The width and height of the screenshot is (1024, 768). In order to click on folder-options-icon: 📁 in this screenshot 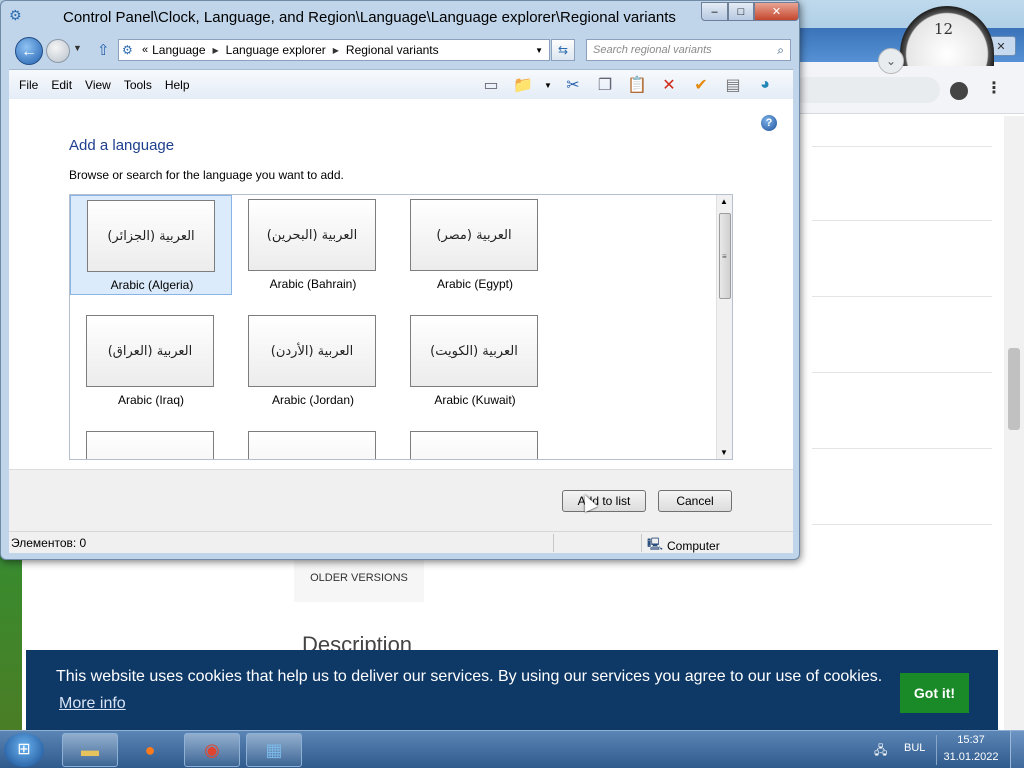, I will do `click(523, 85)`.